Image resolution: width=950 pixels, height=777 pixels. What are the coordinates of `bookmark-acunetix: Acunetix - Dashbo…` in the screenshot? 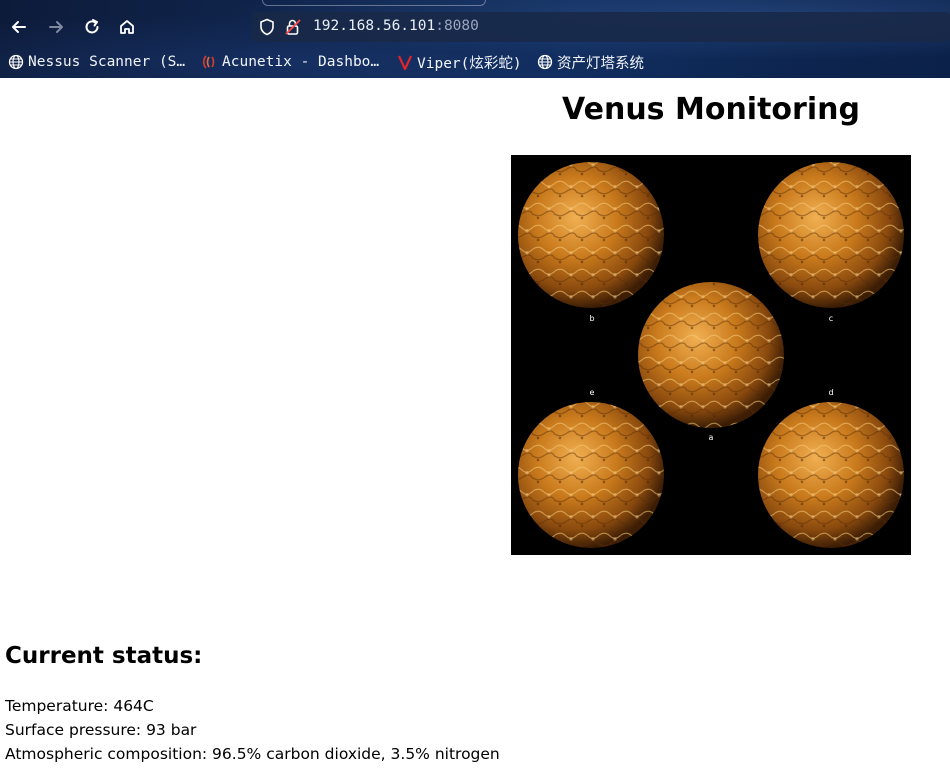 It's located at (290, 62).